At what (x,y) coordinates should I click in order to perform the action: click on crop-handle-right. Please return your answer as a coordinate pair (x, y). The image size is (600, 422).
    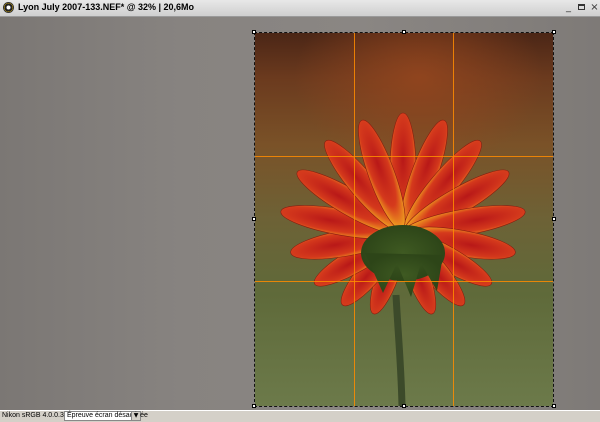
    Looking at the image, I should click on (554, 219).